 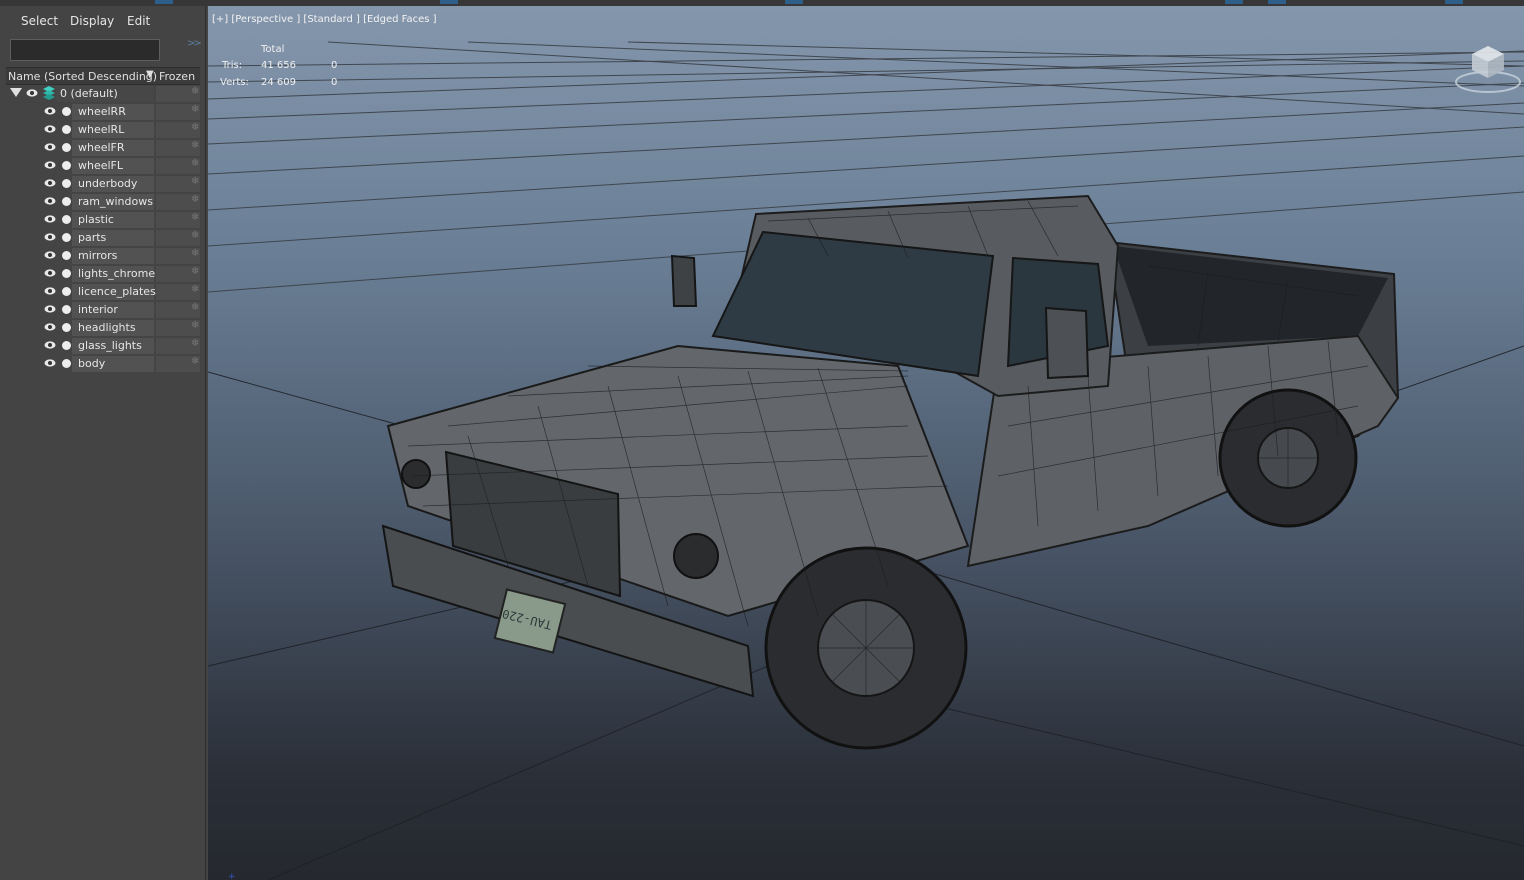 I want to click on layer-row: plastic ❄, so click(x=103, y=220).